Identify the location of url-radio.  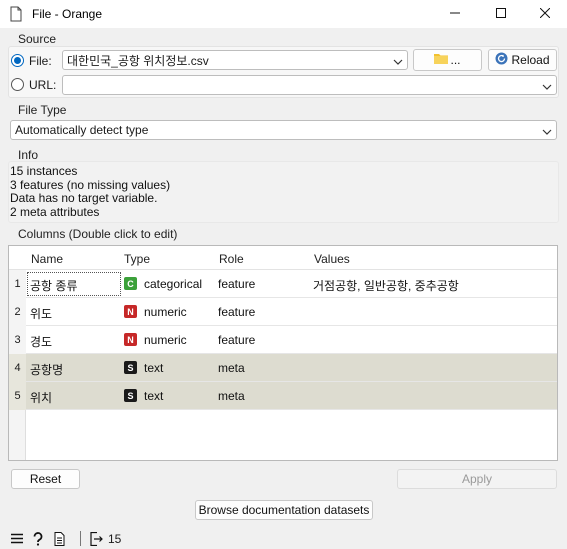
(17, 84).